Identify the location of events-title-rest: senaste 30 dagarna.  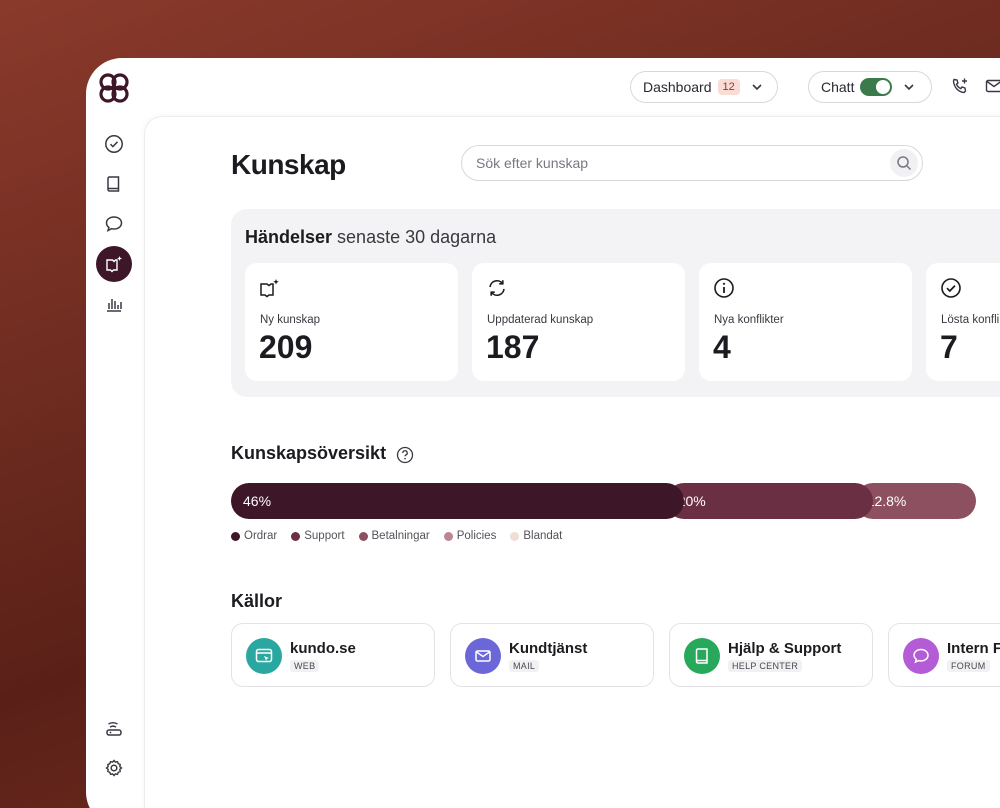
(414, 237).